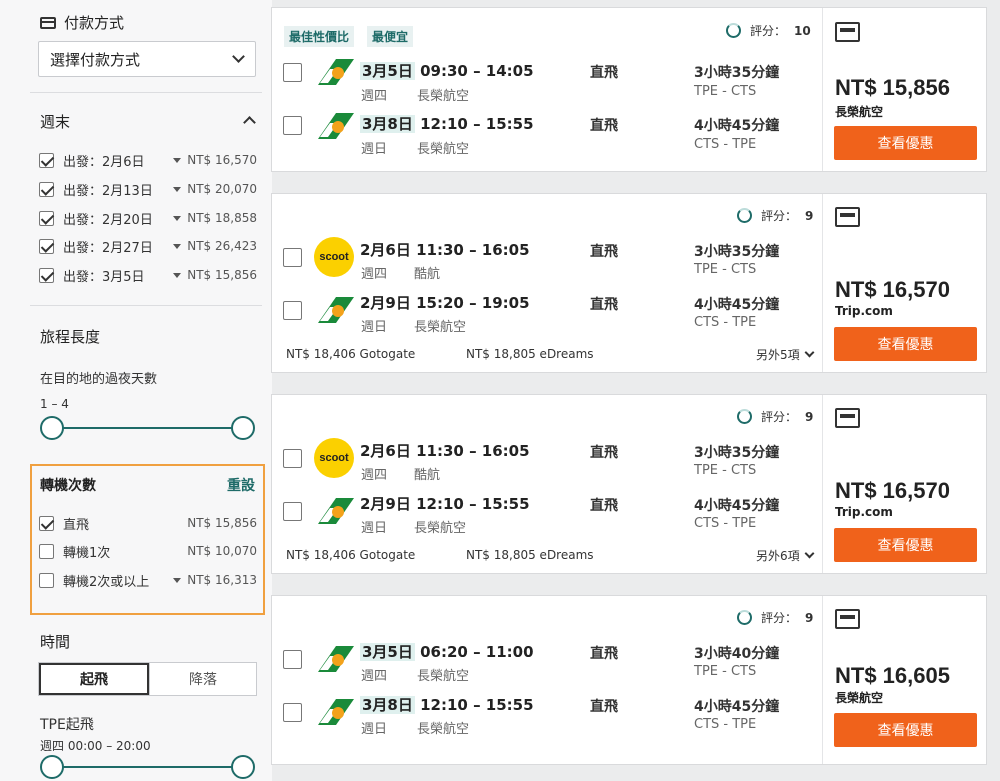  I want to click on weekend-option-price: NT$ 15,856, so click(222, 275).